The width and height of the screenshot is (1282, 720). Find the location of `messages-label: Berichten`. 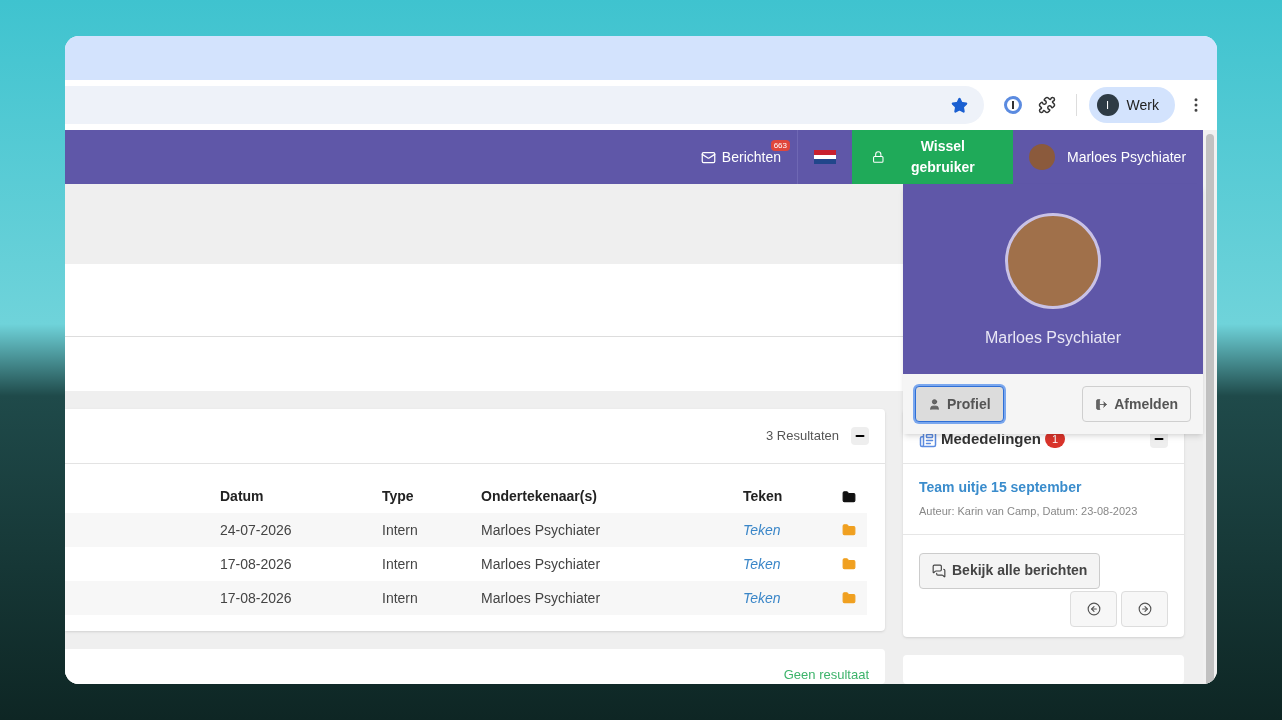

messages-label: Berichten is located at coordinates (751, 157).